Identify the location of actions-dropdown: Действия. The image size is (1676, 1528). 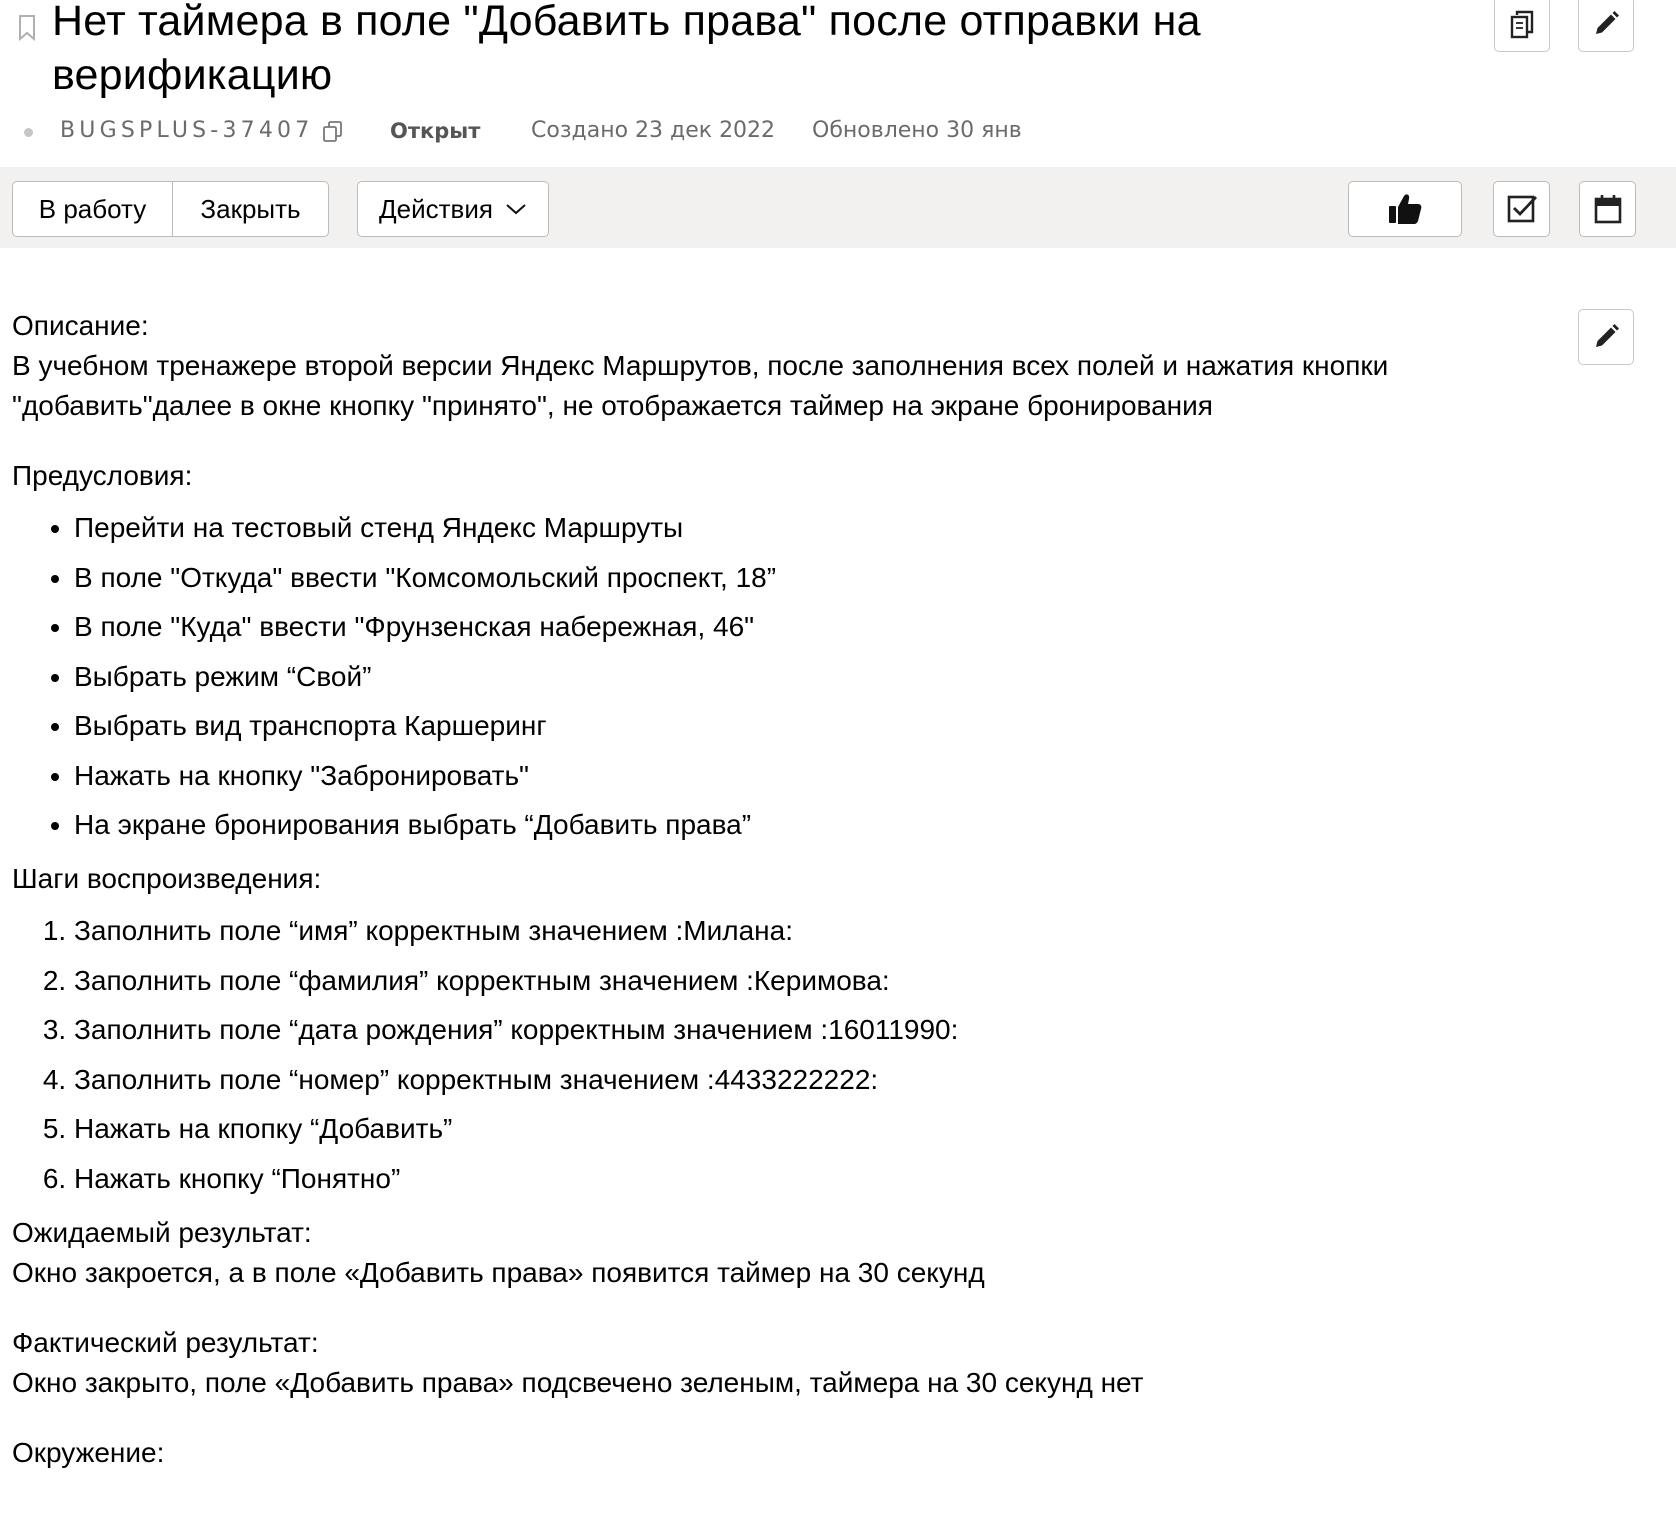
(453, 209).